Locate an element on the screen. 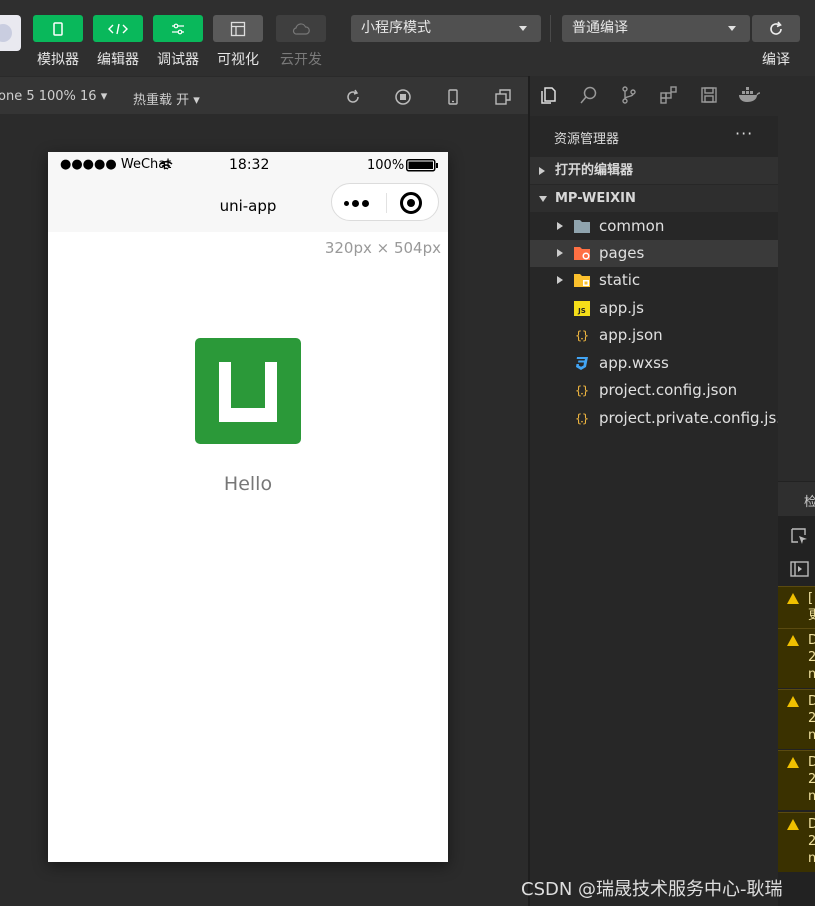  project-section: MP-WEIXIN is located at coordinates (654, 198).